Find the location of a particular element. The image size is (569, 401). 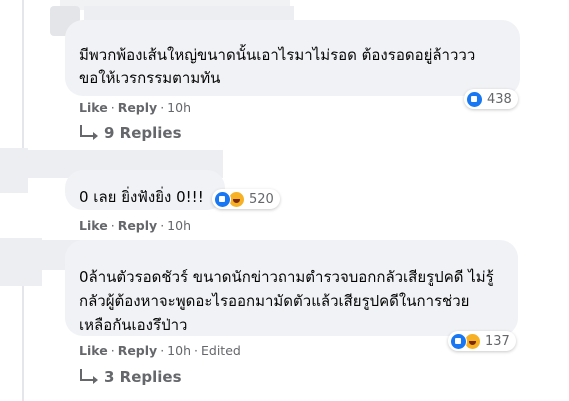

edited-label: Edited is located at coordinates (221, 350).